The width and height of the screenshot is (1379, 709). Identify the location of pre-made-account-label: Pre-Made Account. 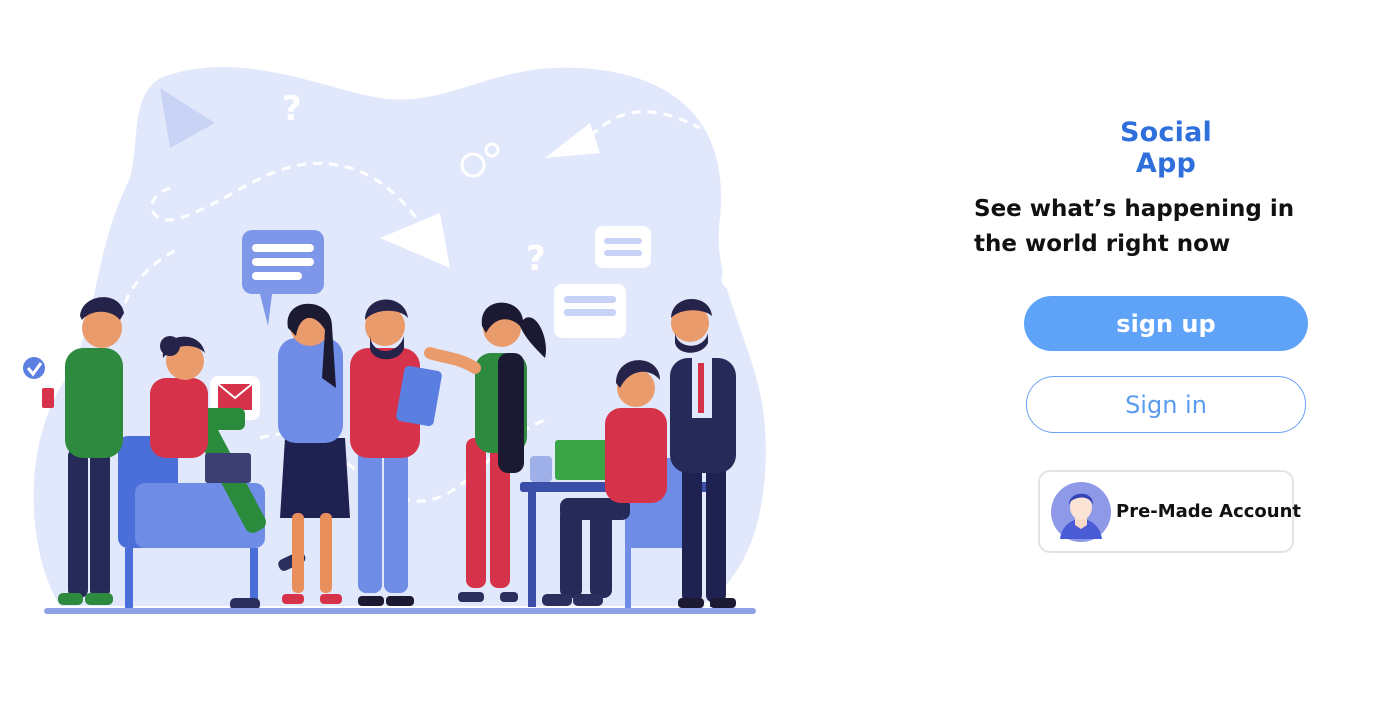
(1209, 511).